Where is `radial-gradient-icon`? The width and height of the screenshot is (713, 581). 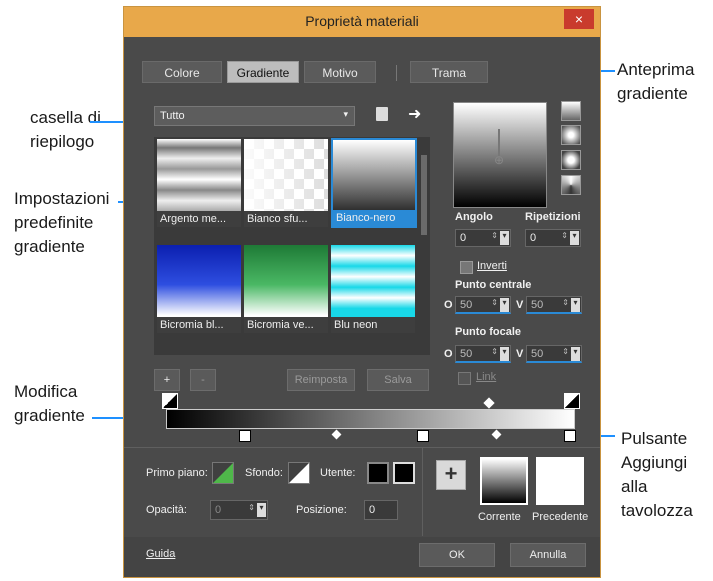
radial-gradient-icon is located at coordinates (571, 160).